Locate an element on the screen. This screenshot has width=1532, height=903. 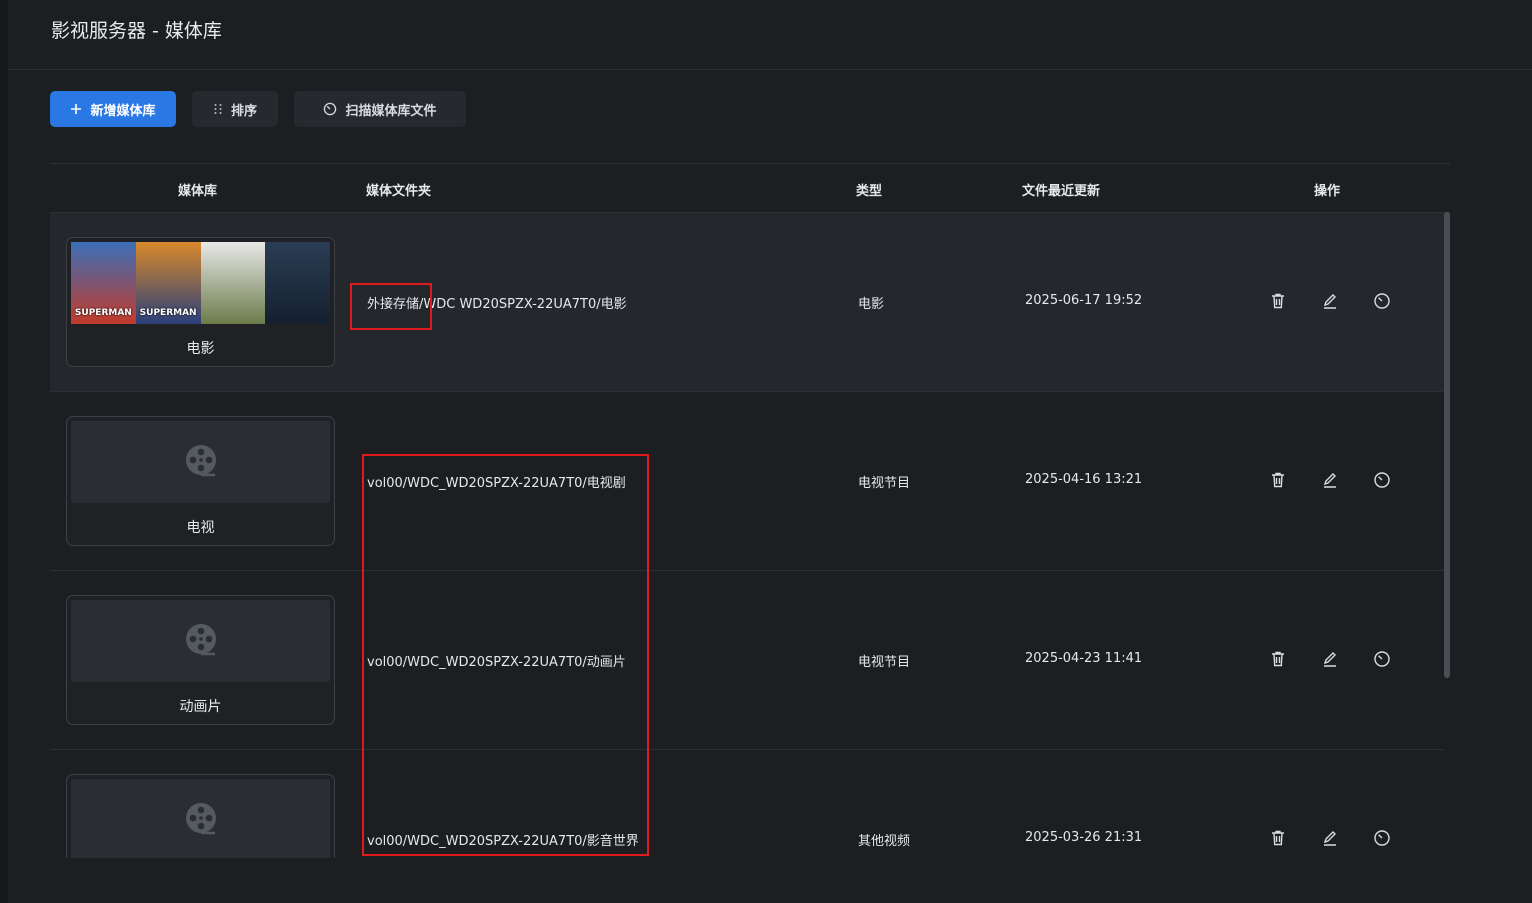
column-header-updated: 文件最近更新 is located at coordinates (1061, 191).